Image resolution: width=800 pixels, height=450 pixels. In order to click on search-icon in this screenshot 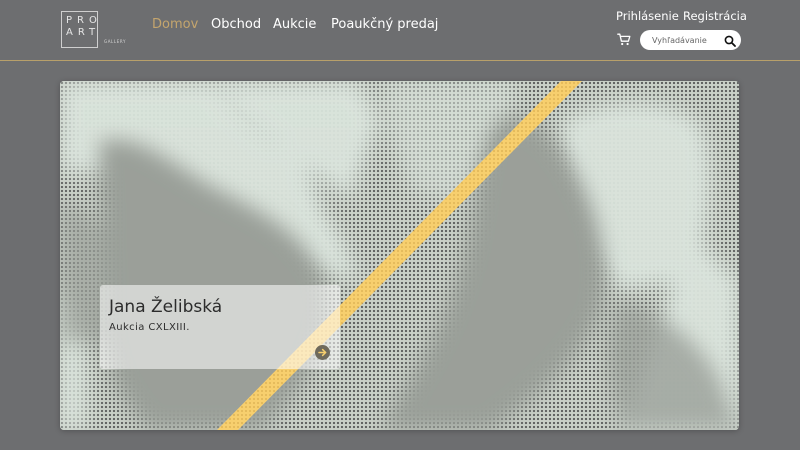, I will do `click(730, 40)`.